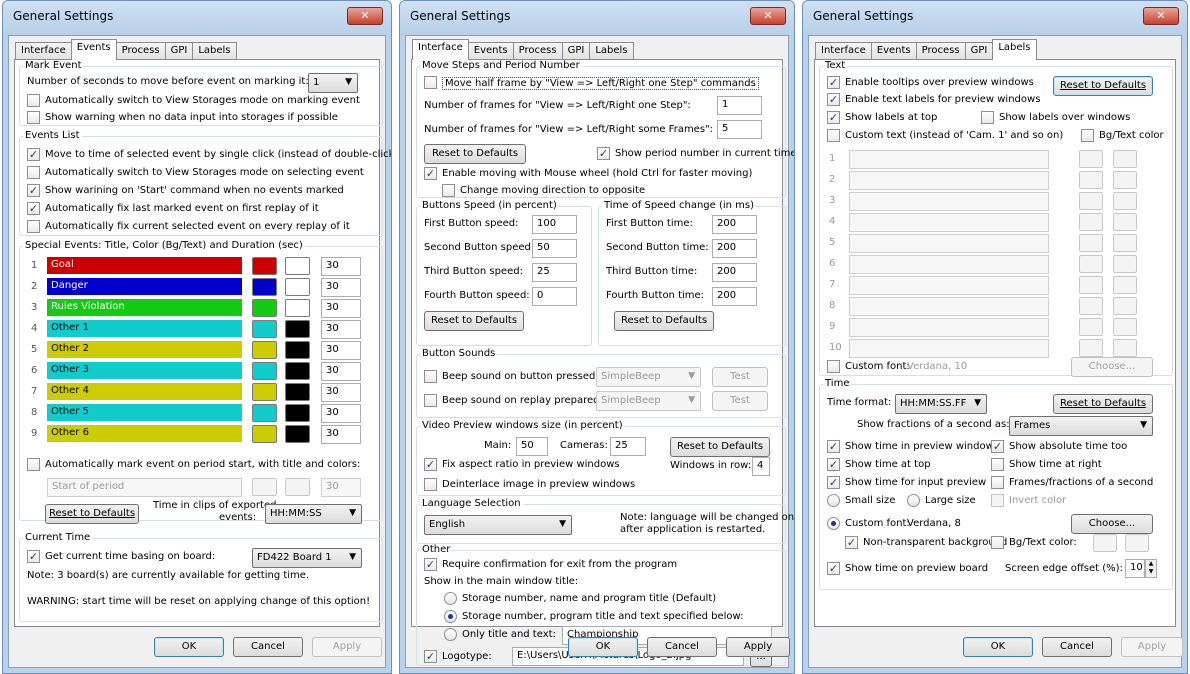 This screenshot has height=674, width=1190. What do you see at coordinates (833, 523) in the screenshot?
I see `custom-font-radio` at bounding box center [833, 523].